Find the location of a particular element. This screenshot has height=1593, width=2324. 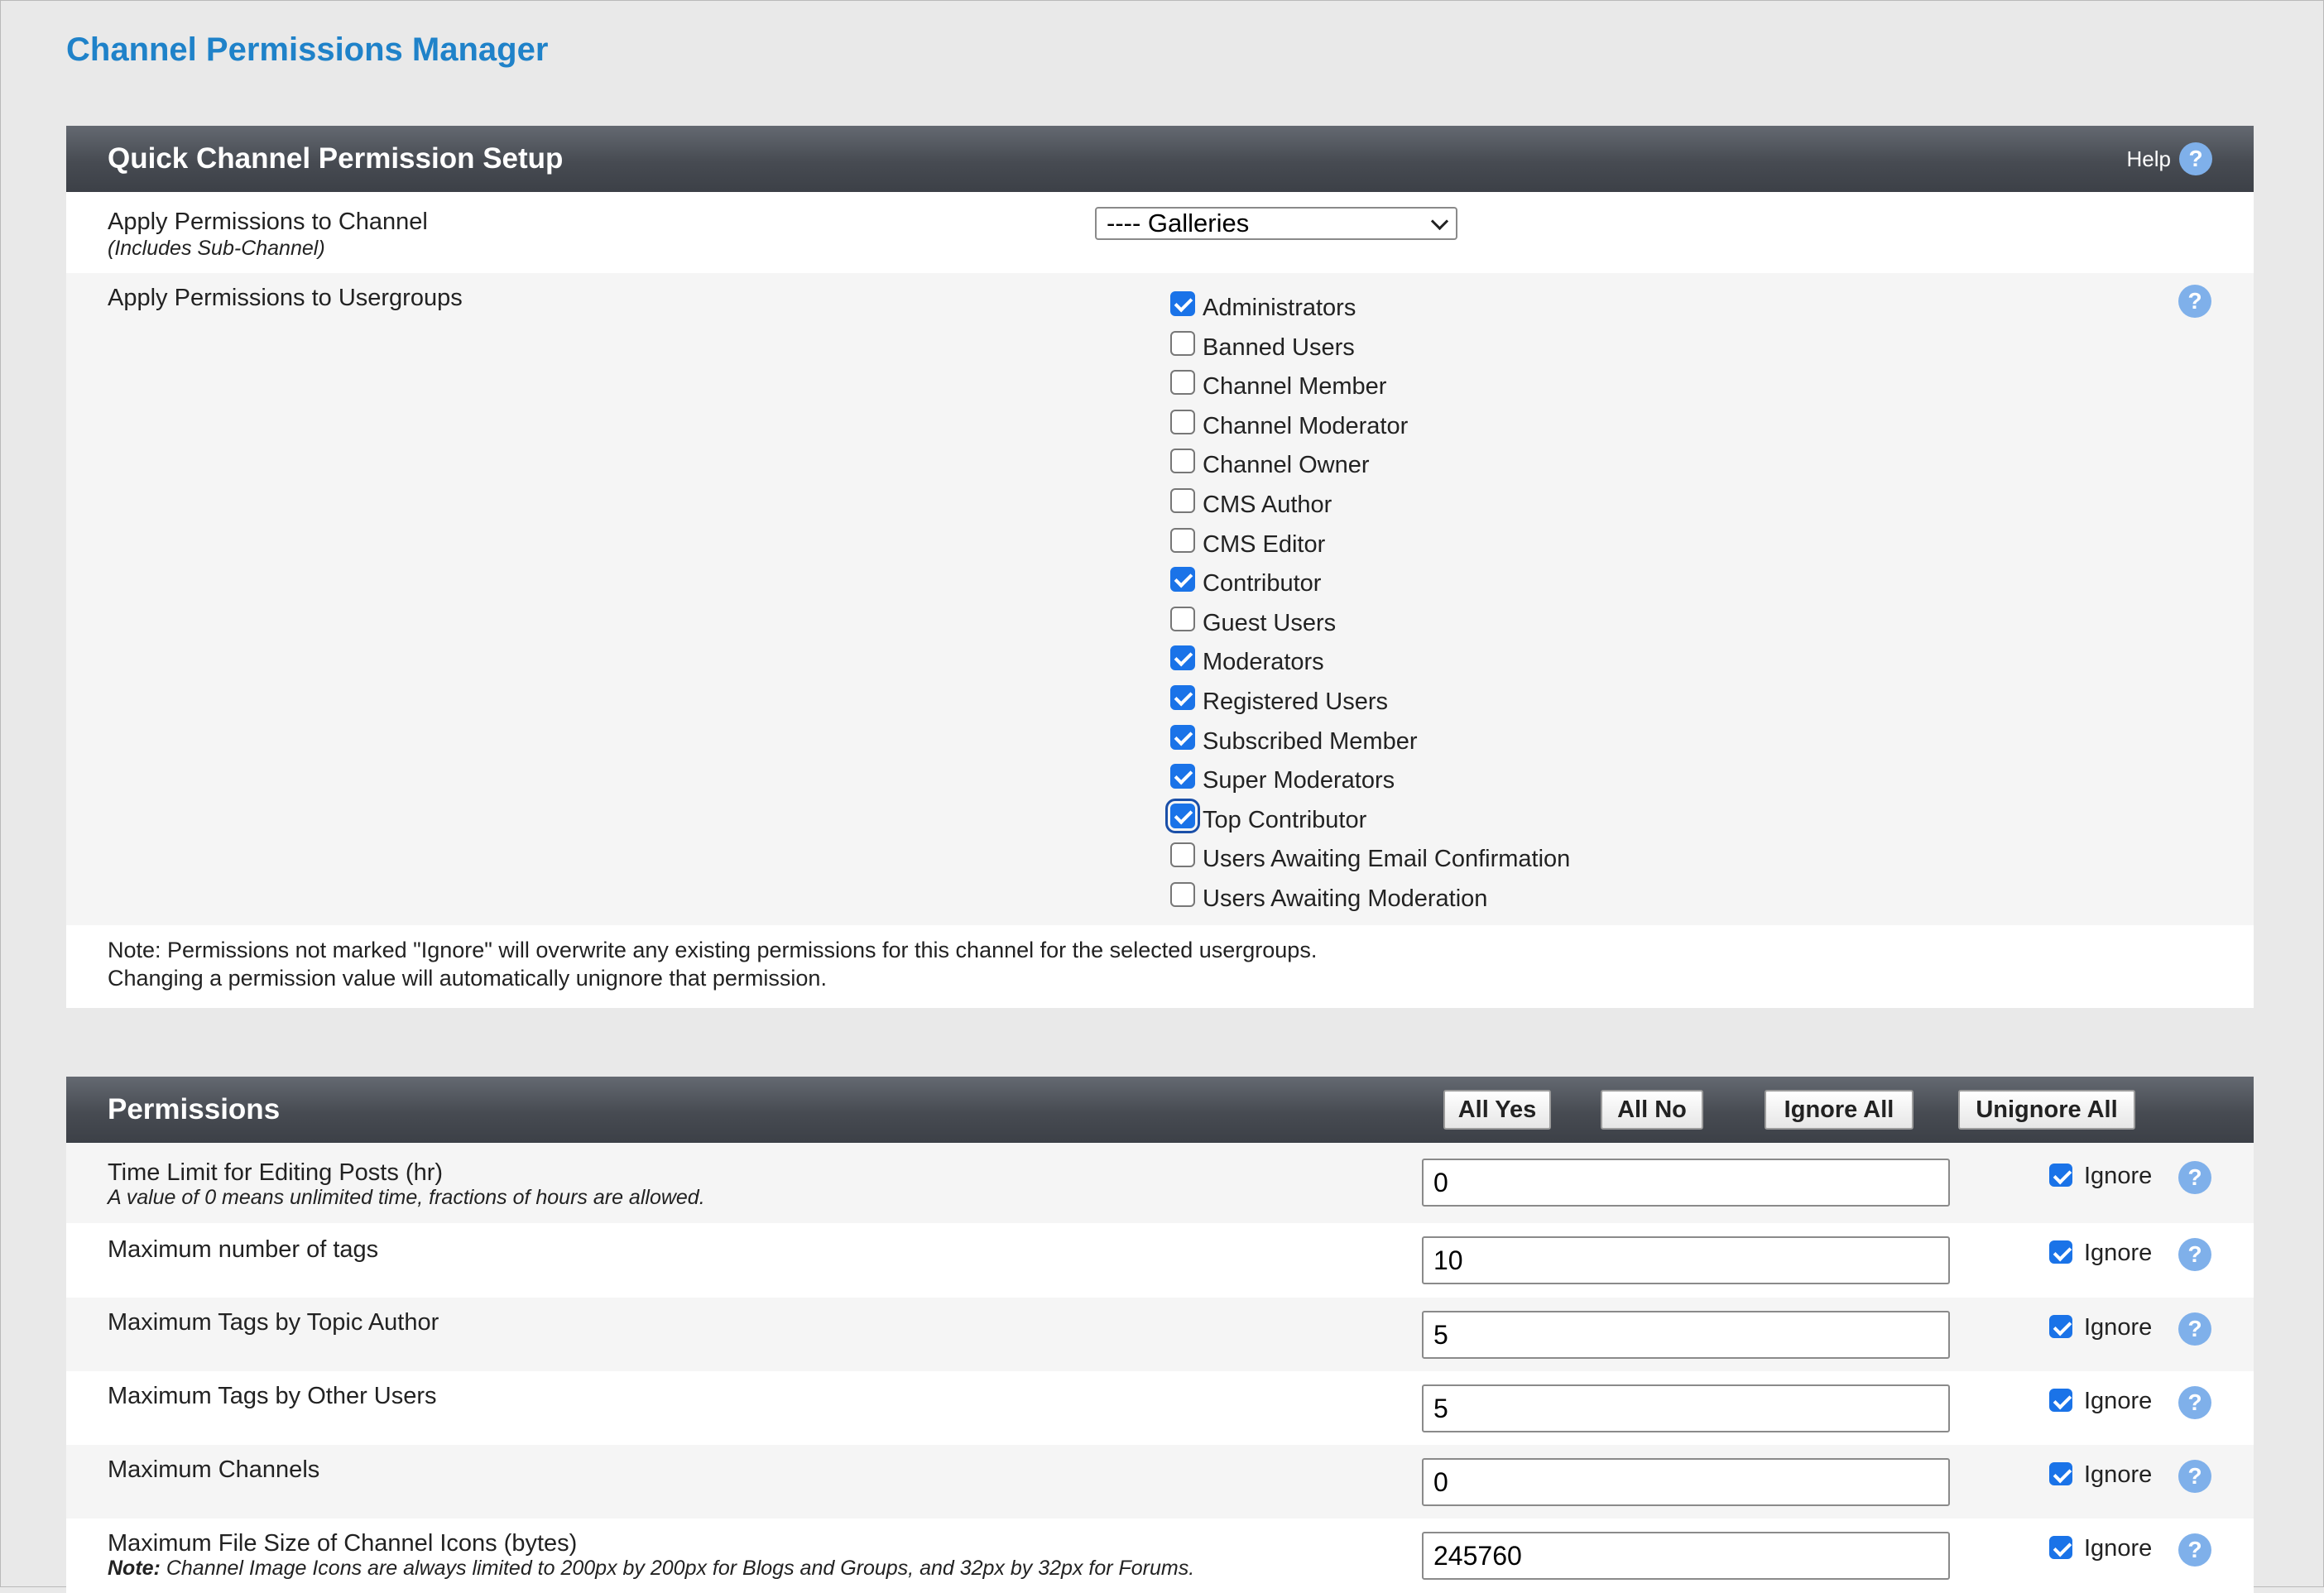

permission-row-maximum-tags-by-topic-author: Maximum Tags by Topic Author 5 Ignore? is located at coordinates (1160, 1334).